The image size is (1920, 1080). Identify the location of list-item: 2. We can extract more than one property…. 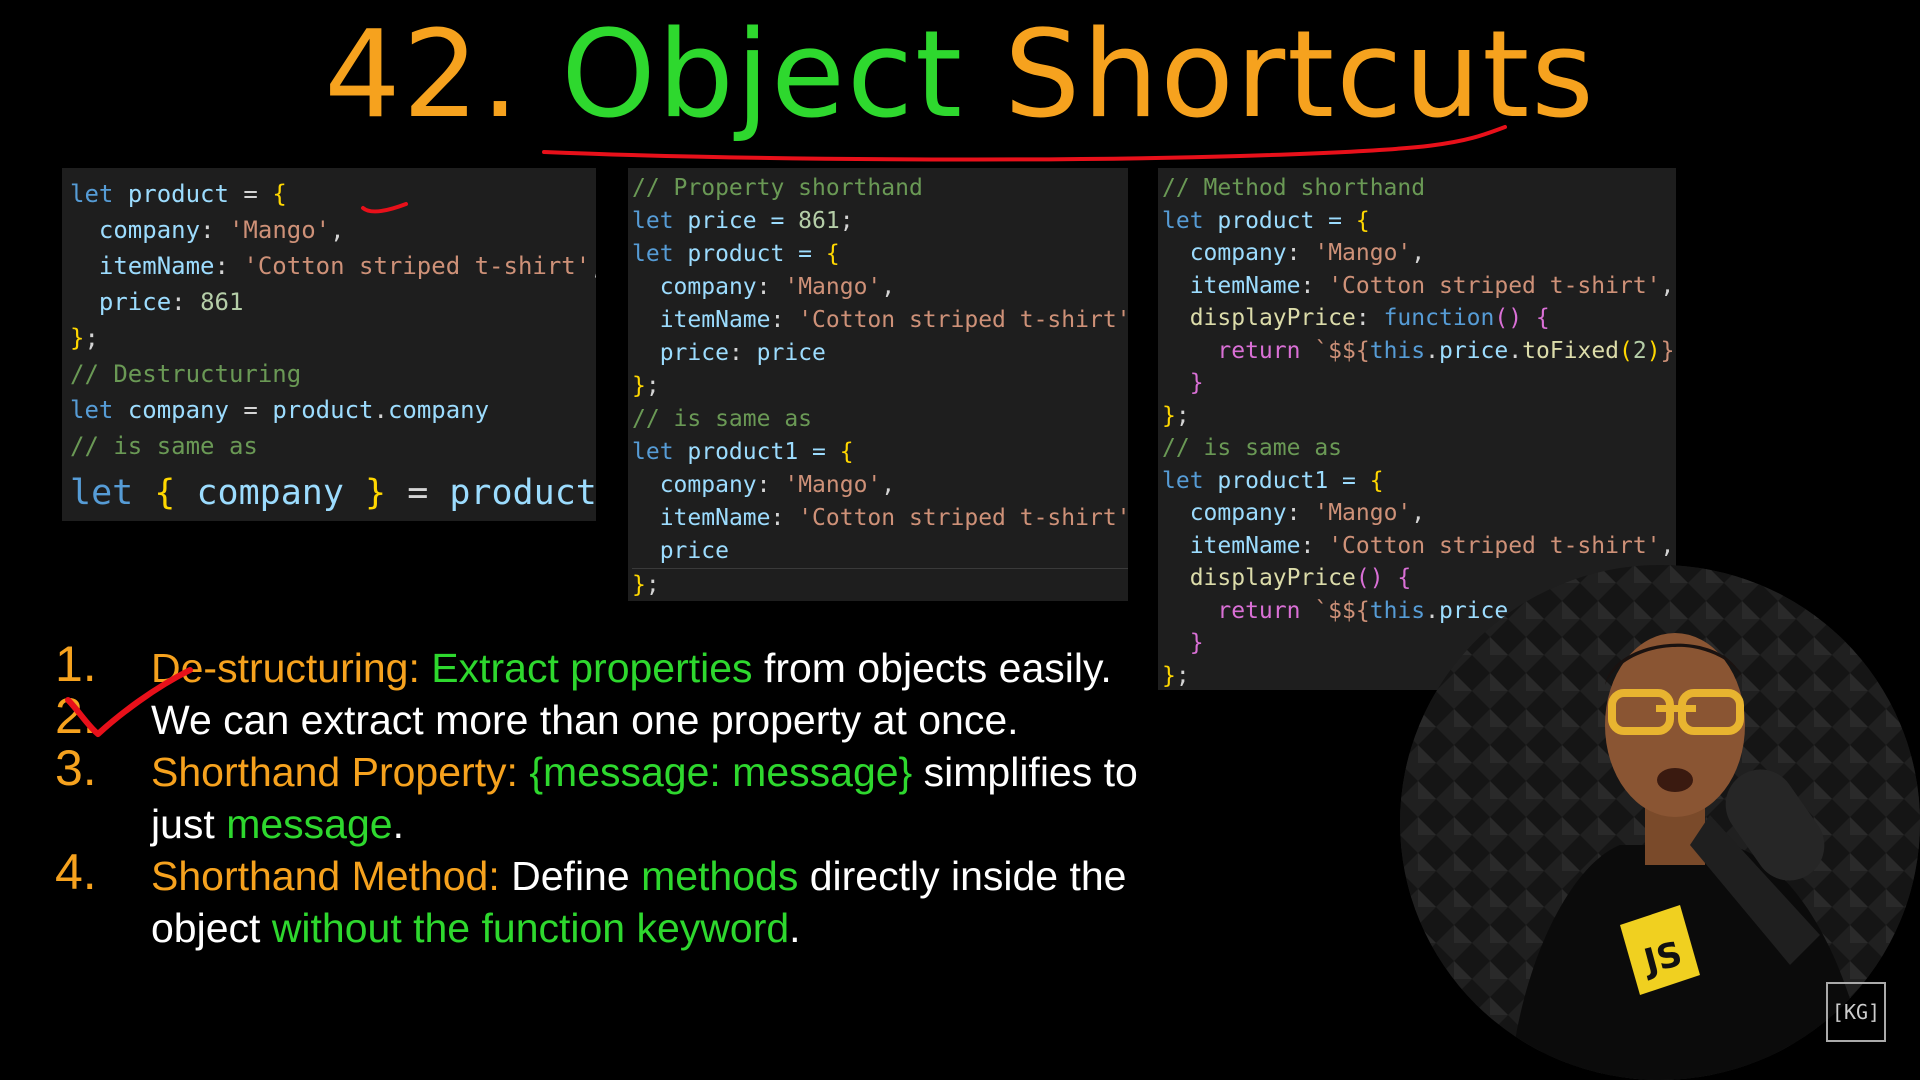
(537, 716).